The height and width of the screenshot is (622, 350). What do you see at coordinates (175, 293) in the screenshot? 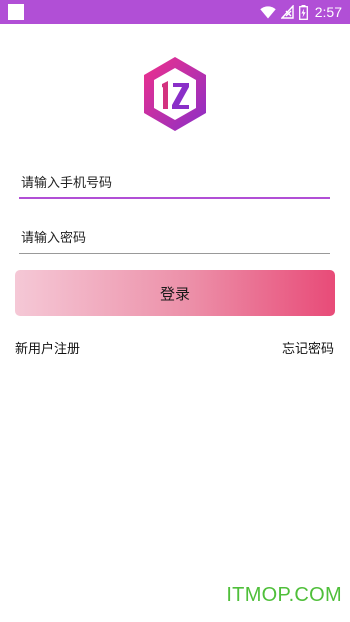
I see `login-button: 登录` at bounding box center [175, 293].